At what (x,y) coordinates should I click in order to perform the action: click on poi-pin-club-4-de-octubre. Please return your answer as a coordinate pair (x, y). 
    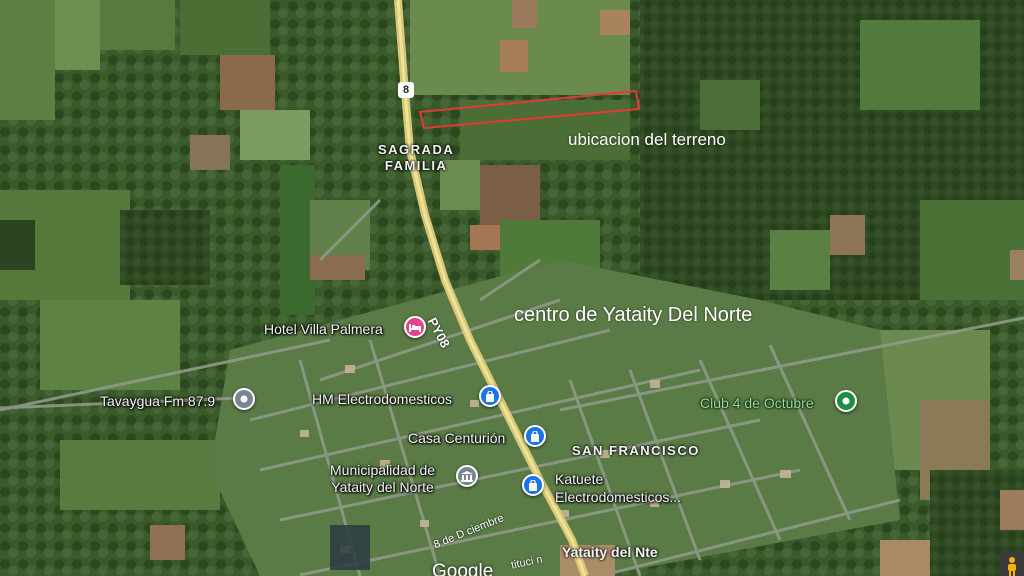
    Looking at the image, I should click on (846, 401).